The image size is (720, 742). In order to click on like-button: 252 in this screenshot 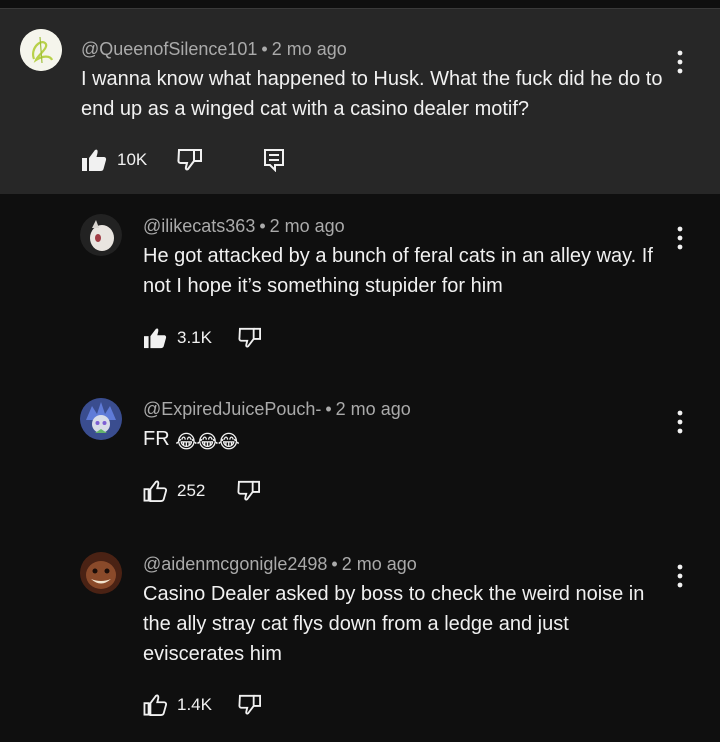, I will do `click(174, 491)`.